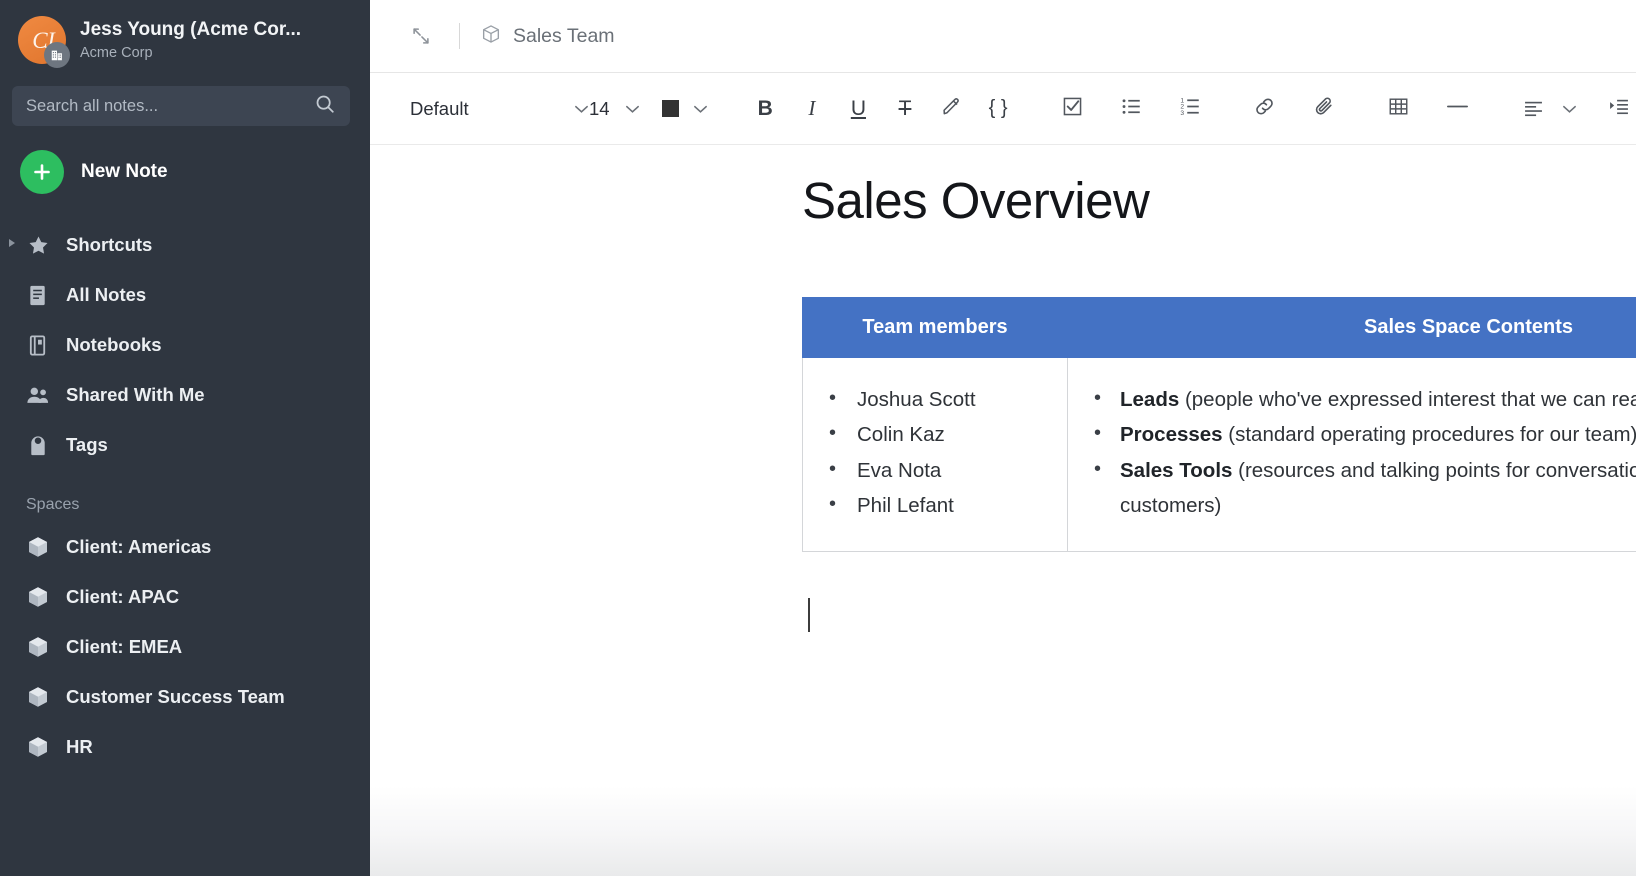  Describe the element at coordinates (325, 106) in the screenshot. I see `search-icon` at that location.